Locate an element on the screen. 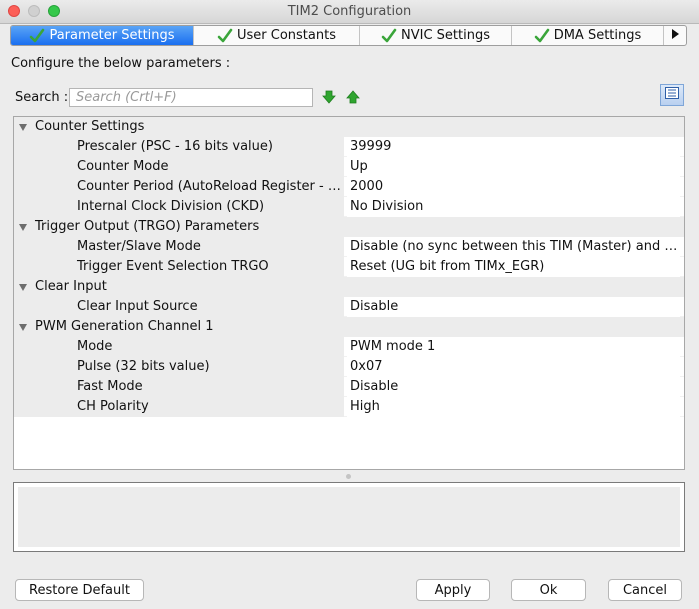 This screenshot has width=699, height=609. param-value: No Division is located at coordinates (513, 207).